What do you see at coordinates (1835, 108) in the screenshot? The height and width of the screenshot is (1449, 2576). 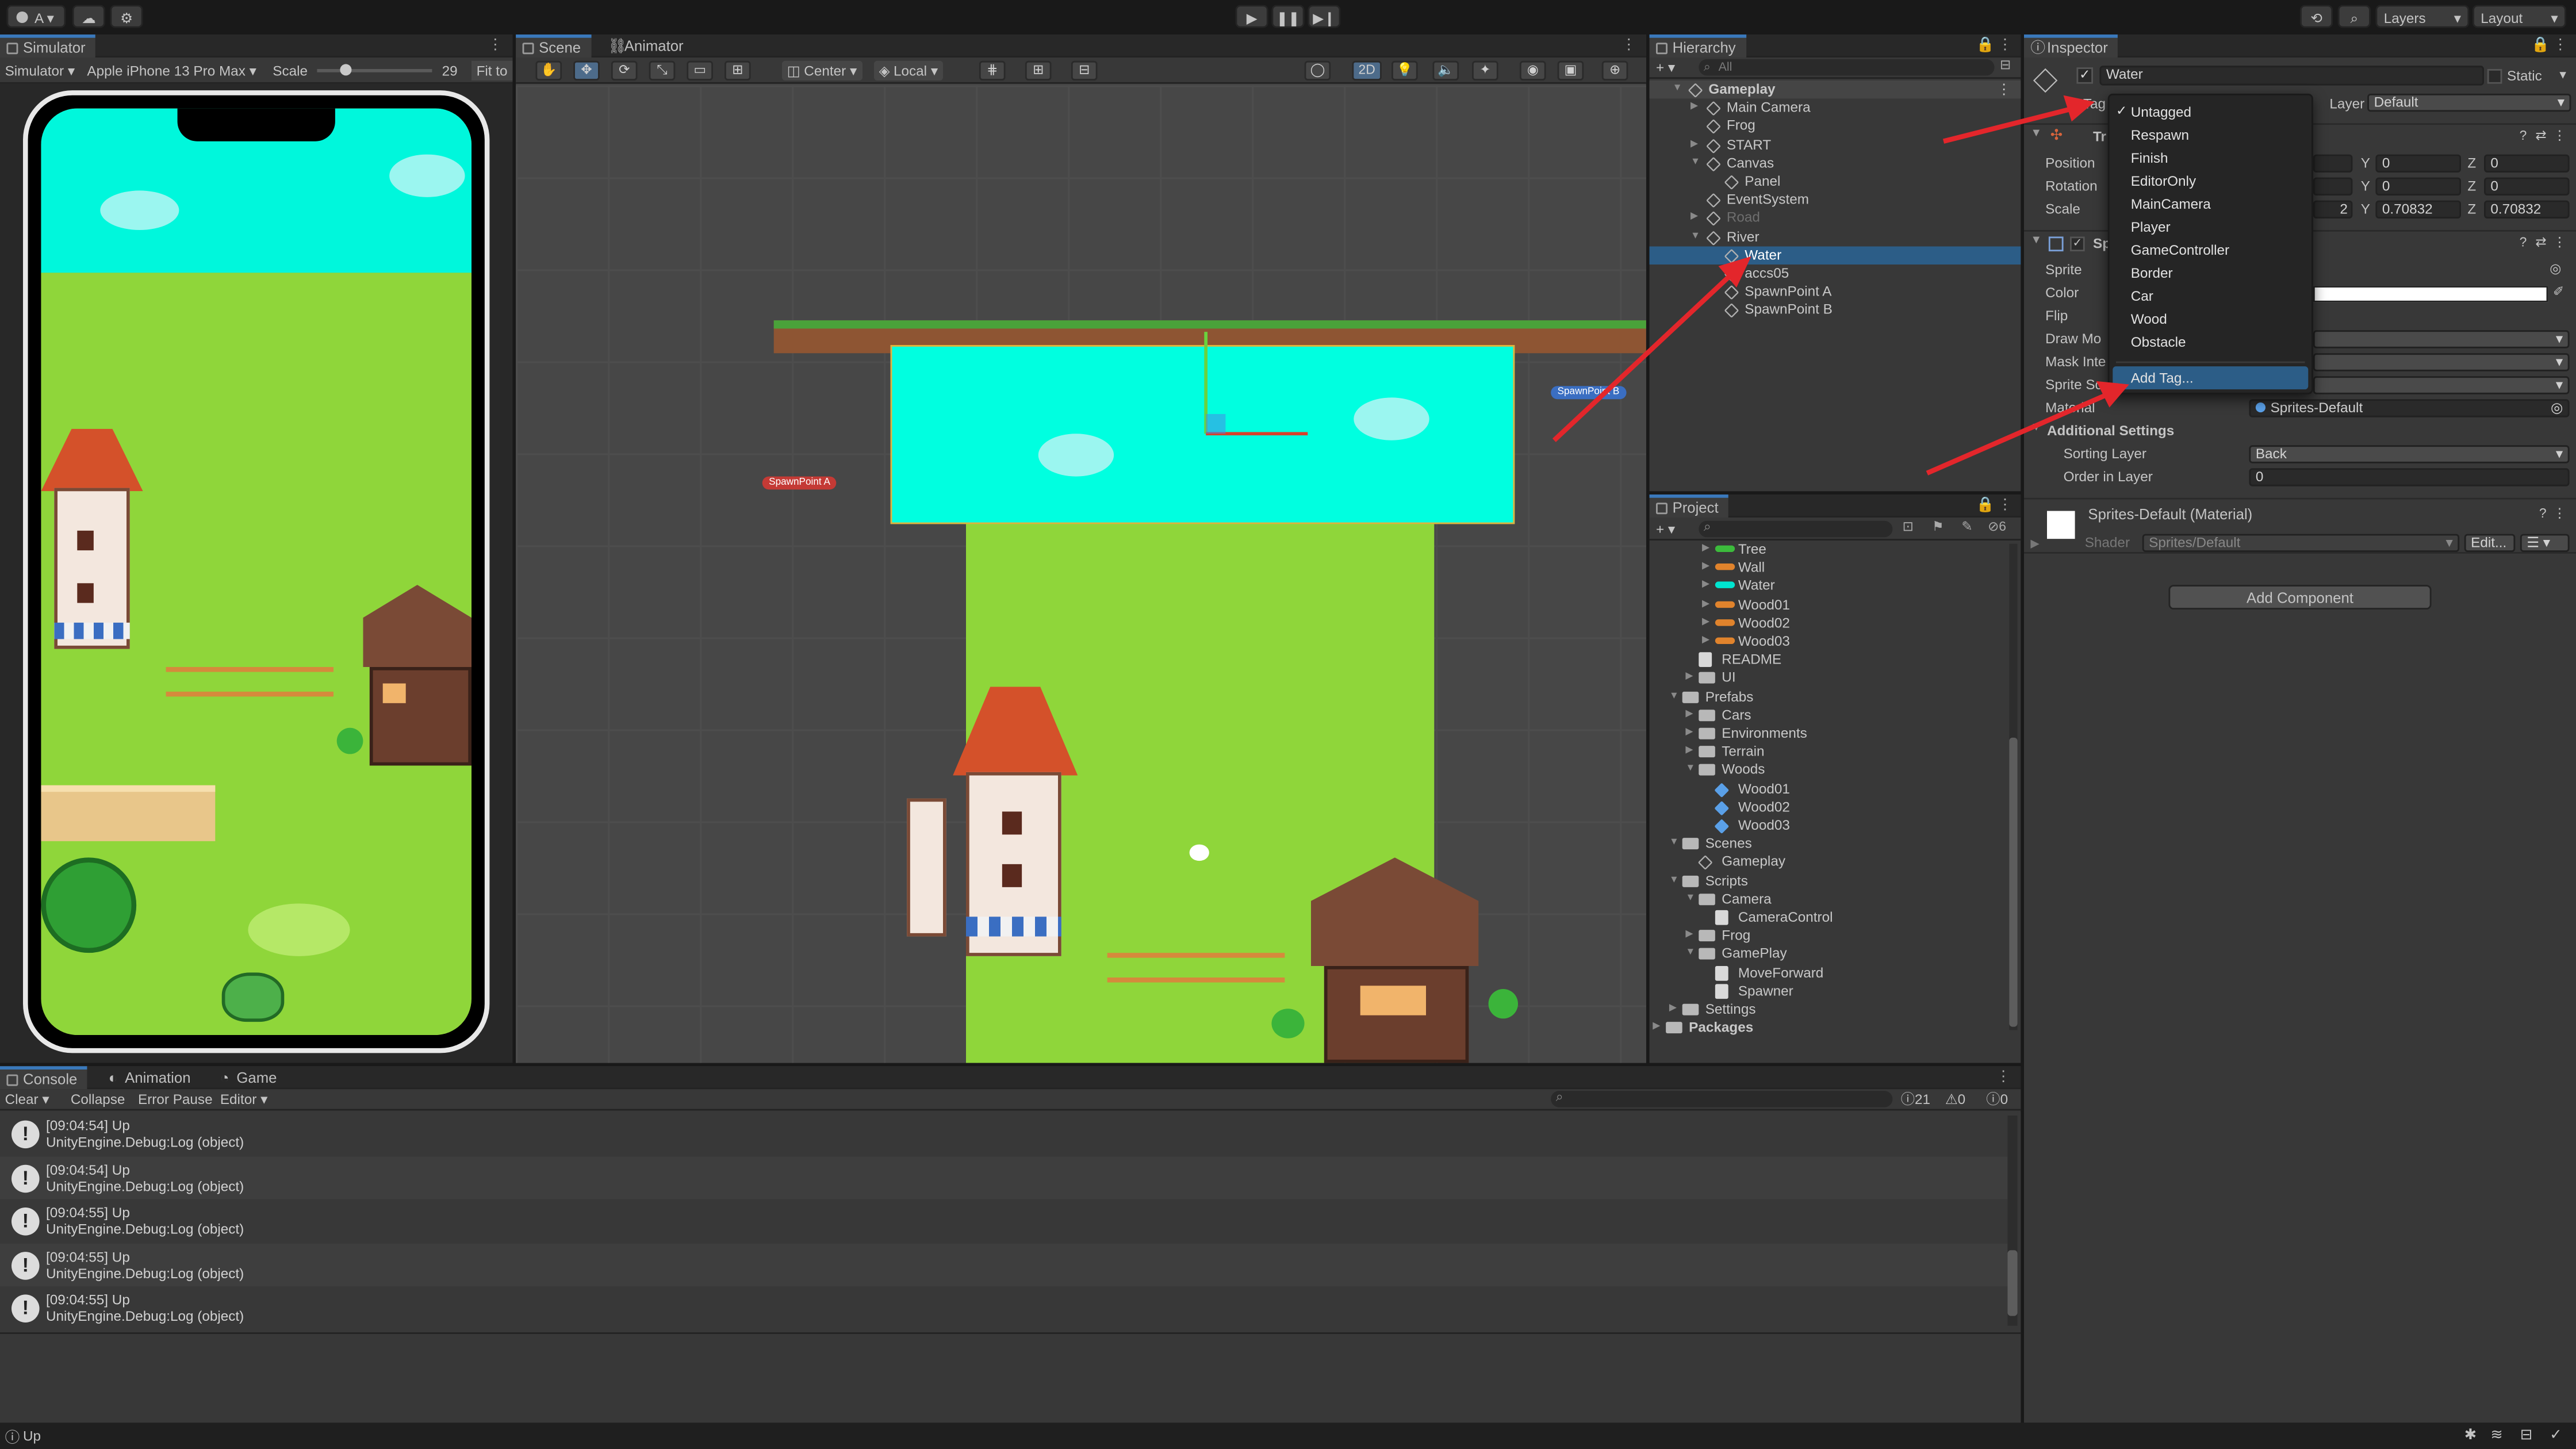 I see `hierarchy-item: ▶ Main Camera` at bounding box center [1835, 108].